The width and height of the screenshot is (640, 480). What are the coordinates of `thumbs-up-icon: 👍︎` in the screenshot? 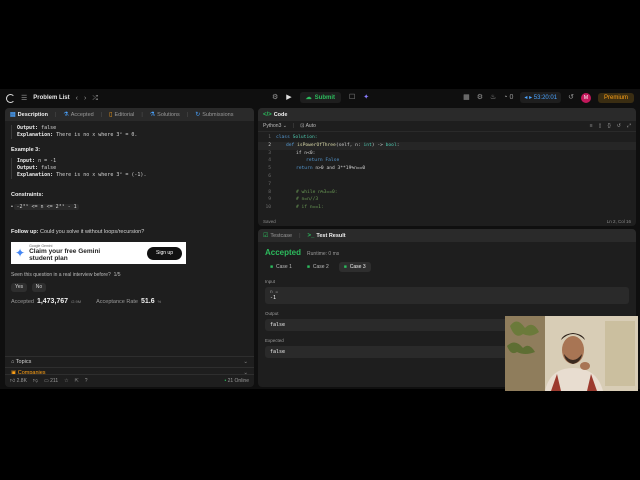 It's located at (13, 381).